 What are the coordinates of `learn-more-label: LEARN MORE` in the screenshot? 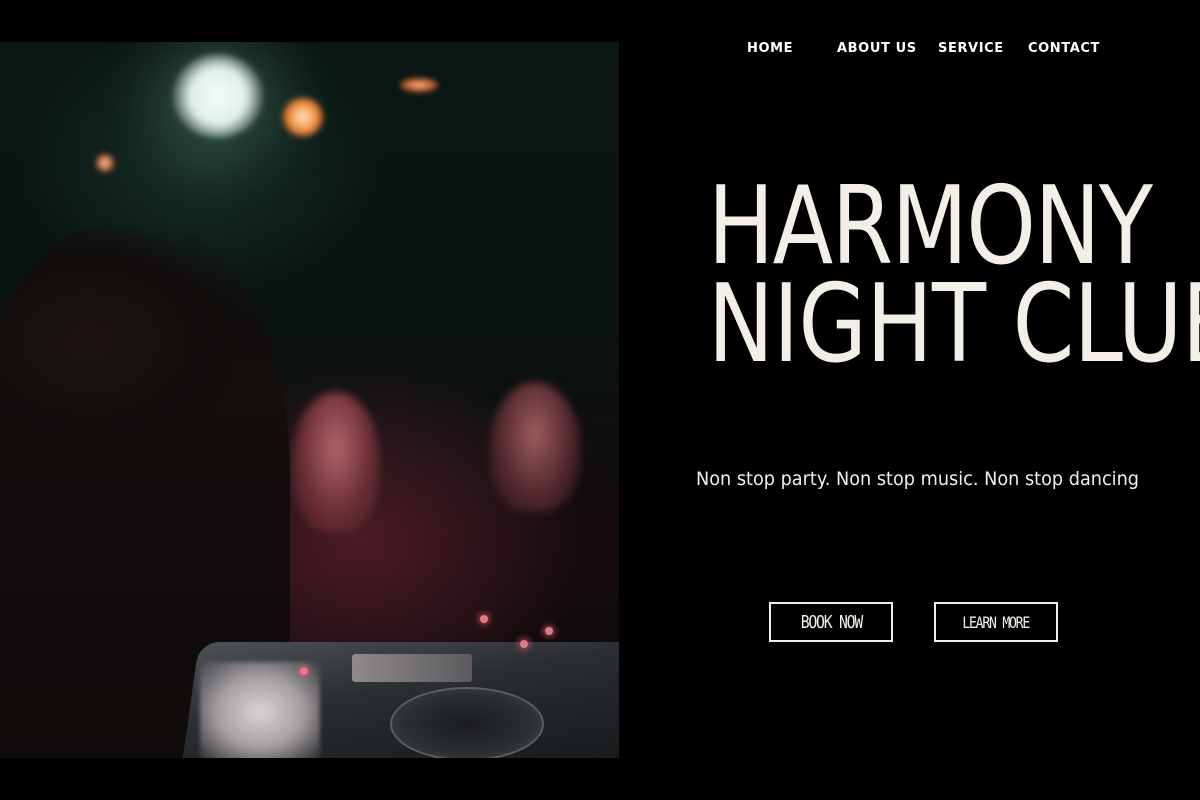 It's located at (996, 622).